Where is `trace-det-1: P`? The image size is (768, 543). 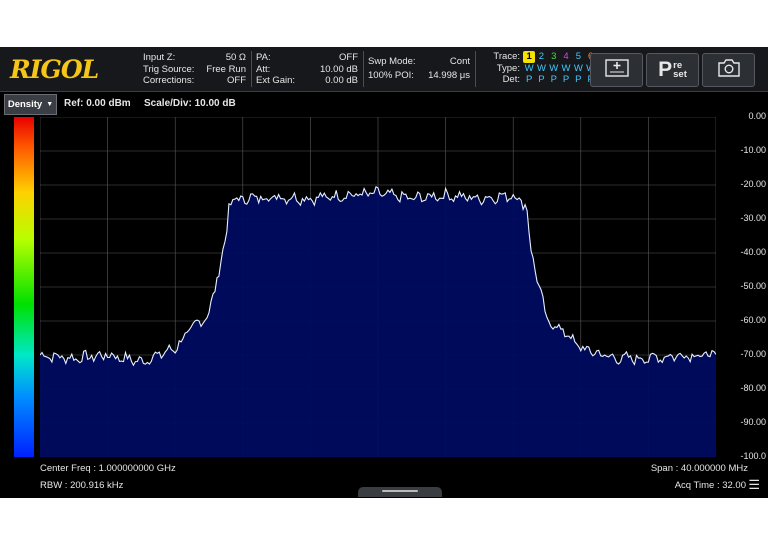
trace-det-1: P is located at coordinates (529, 79).